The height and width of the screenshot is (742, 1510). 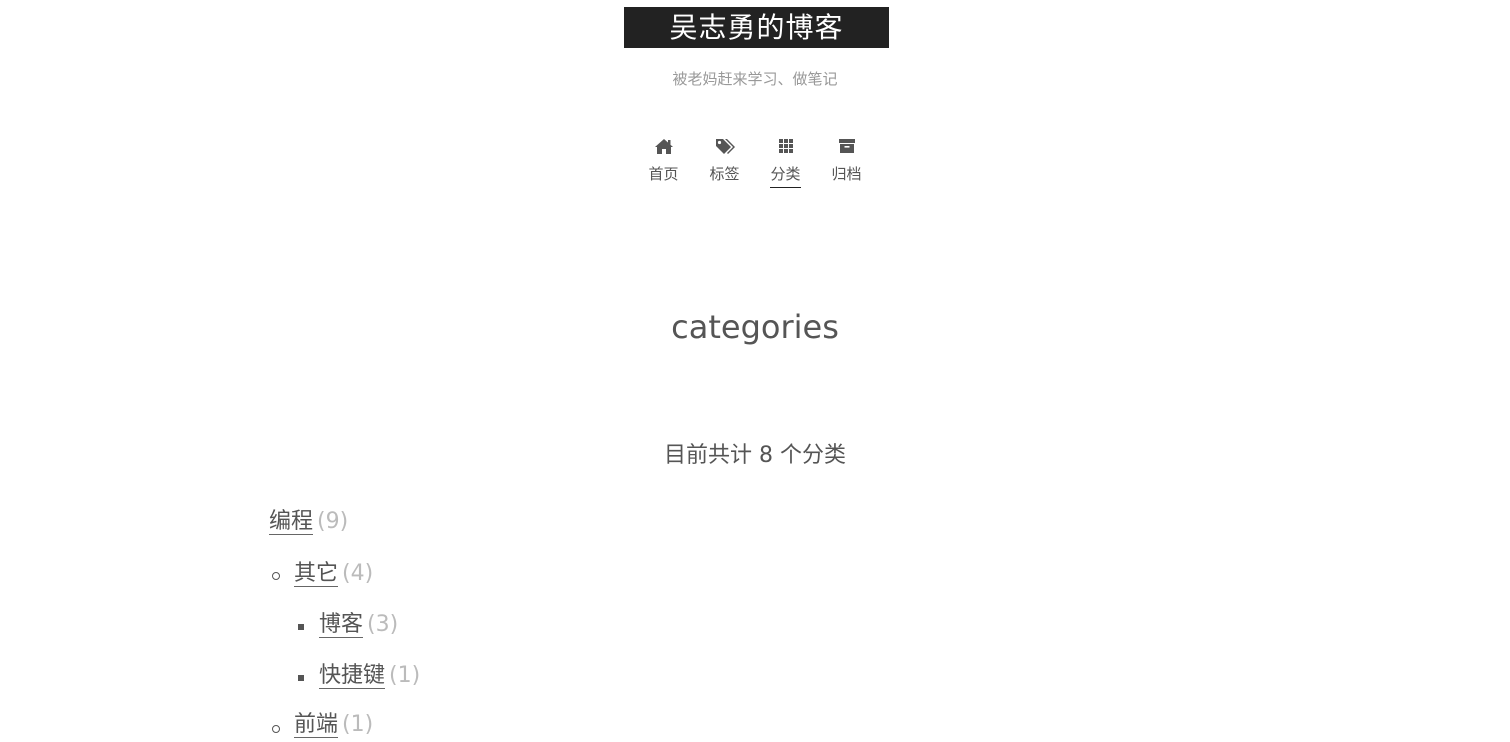 I want to click on category-link: 前端, so click(x=316, y=725).